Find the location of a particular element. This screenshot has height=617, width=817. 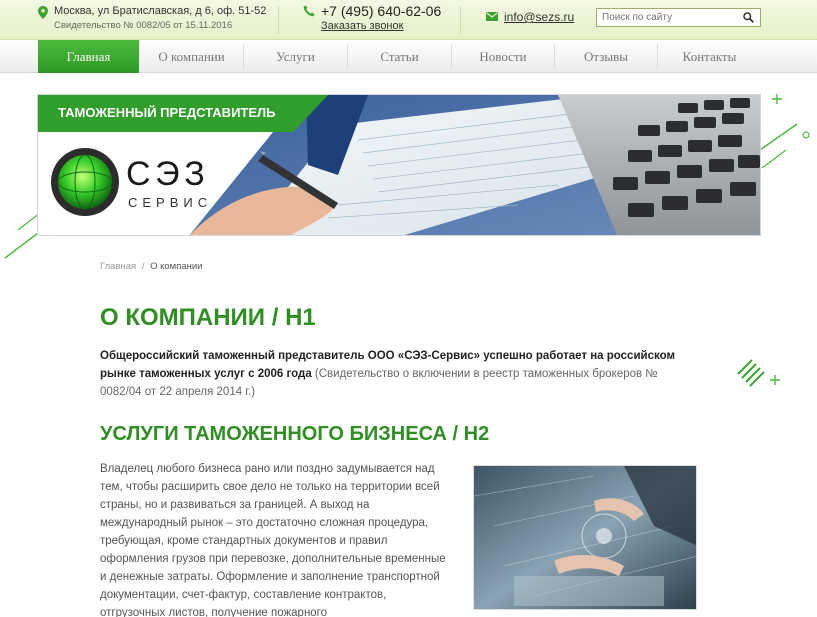

search-box is located at coordinates (678, 17).